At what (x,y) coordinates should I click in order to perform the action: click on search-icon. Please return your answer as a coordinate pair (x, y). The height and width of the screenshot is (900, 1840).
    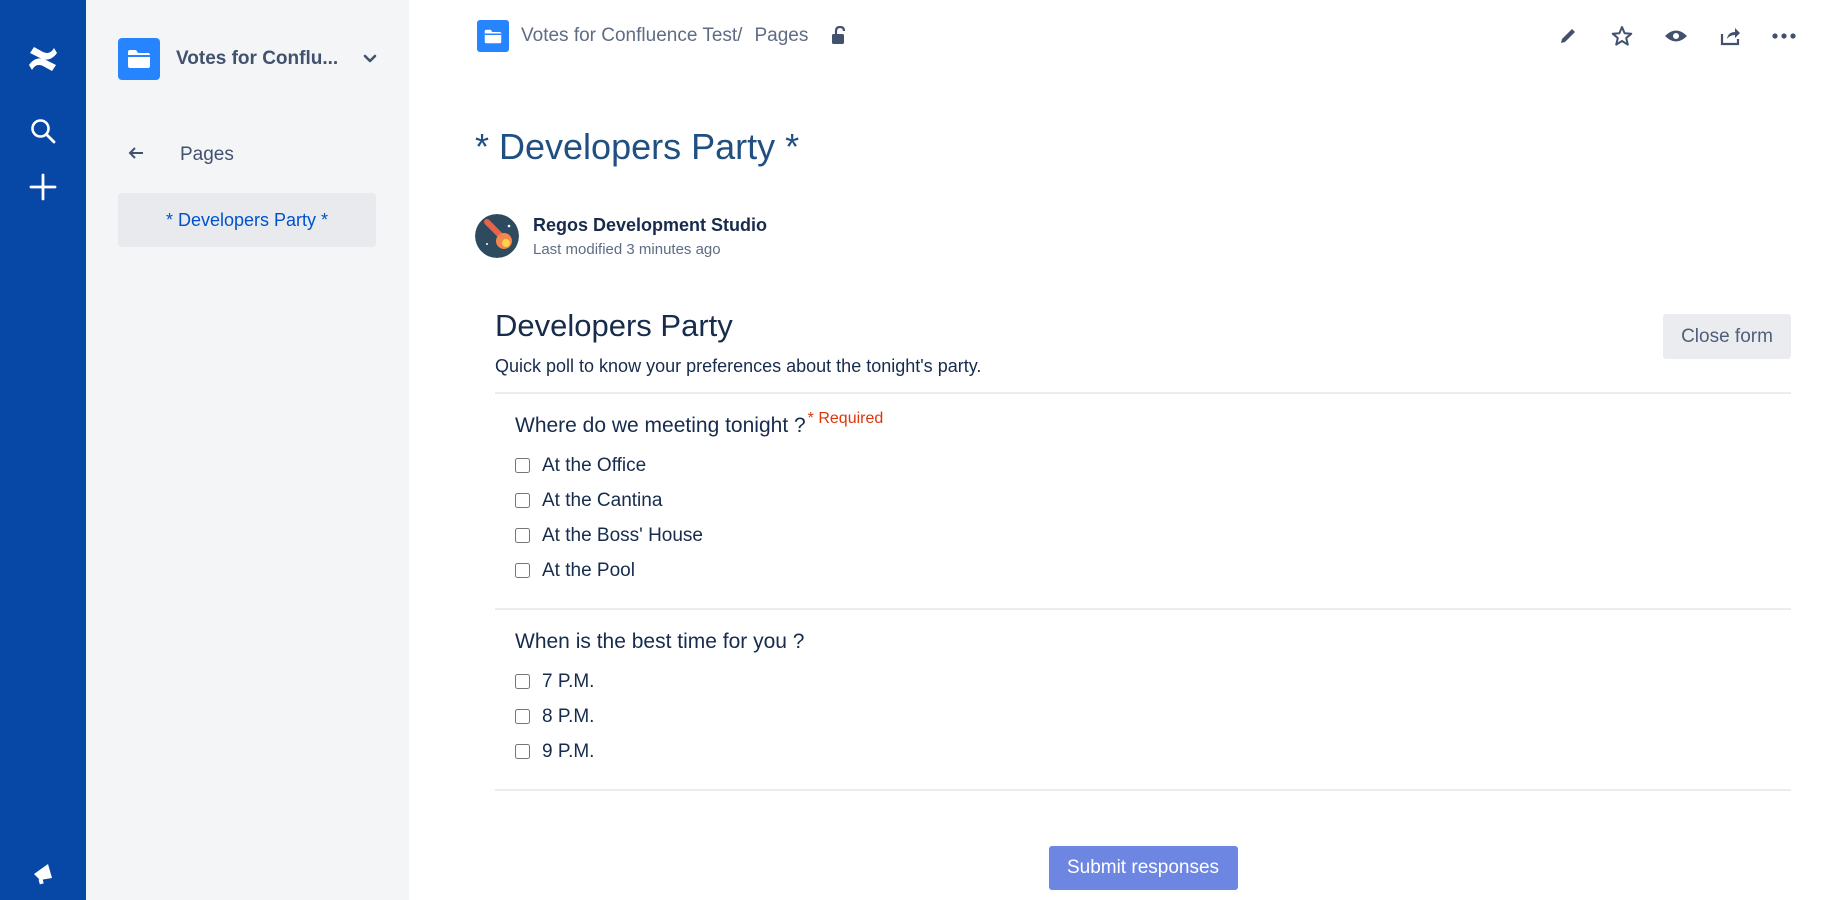
    Looking at the image, I should click on (43, 131).